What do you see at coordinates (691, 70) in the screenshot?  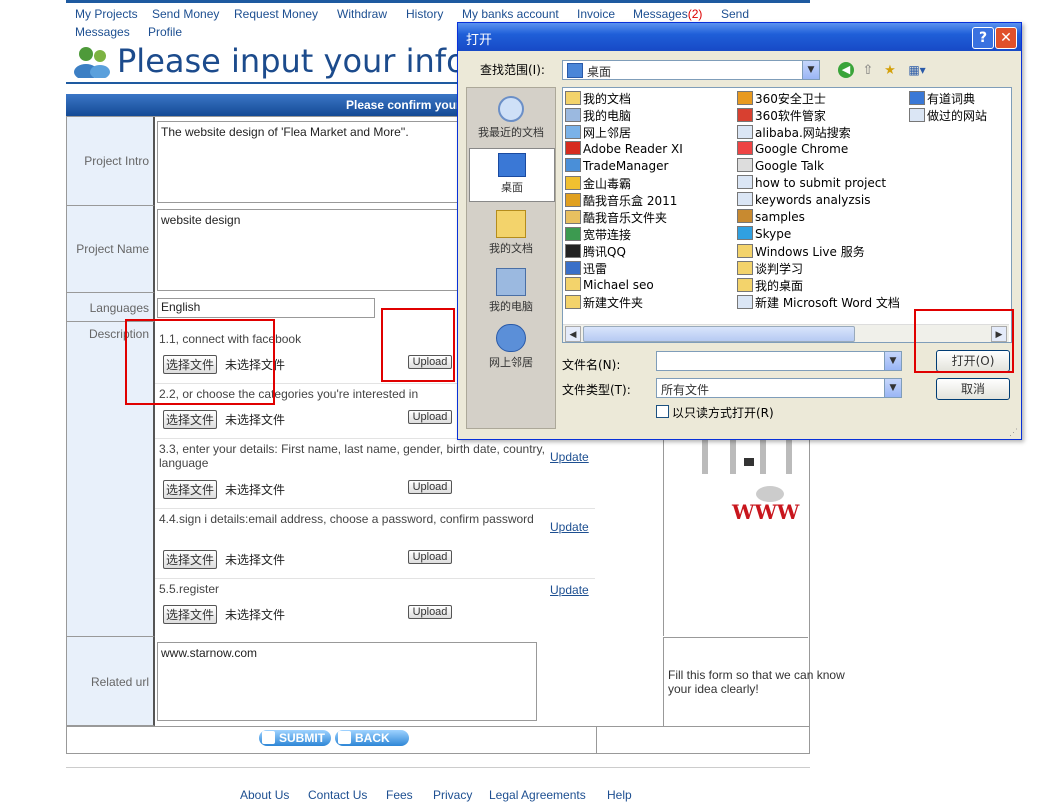 I see `look-in-dropdown: 桌面 ▼` at bounding box center [691, 70].